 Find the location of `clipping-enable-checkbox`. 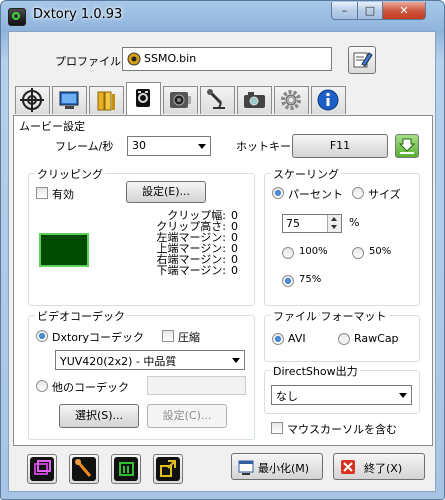

clipping-enable-checkbox is located at coordinates (42, 193).